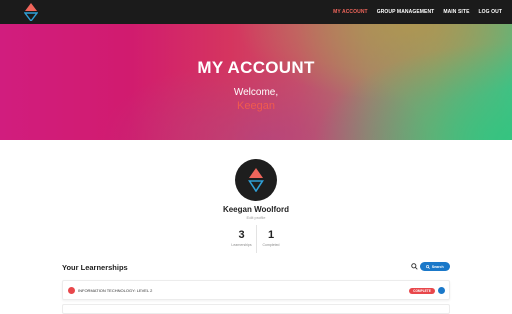  I want to click on welcome-name: Keegan, so click(256, 106).